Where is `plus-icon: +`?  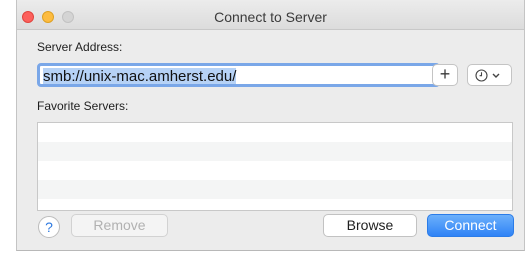
plus-icon: + is located at coordinates (445, 74).